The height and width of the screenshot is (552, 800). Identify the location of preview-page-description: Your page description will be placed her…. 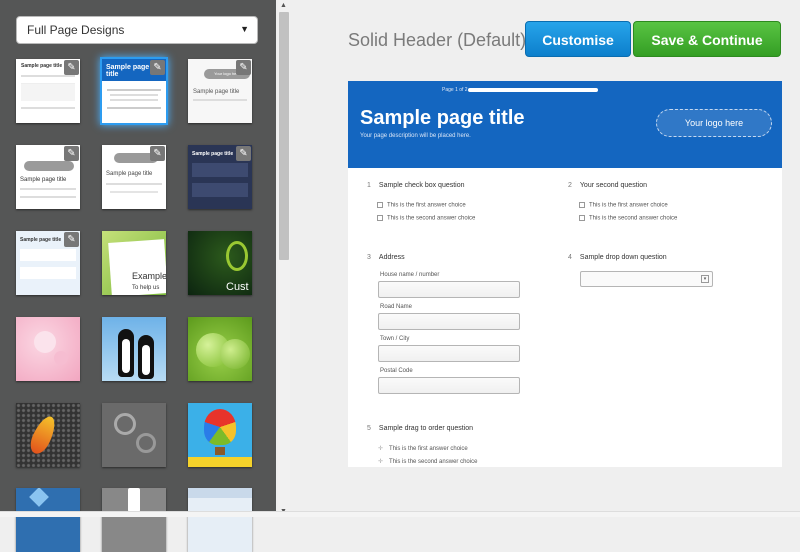
(415, 136).